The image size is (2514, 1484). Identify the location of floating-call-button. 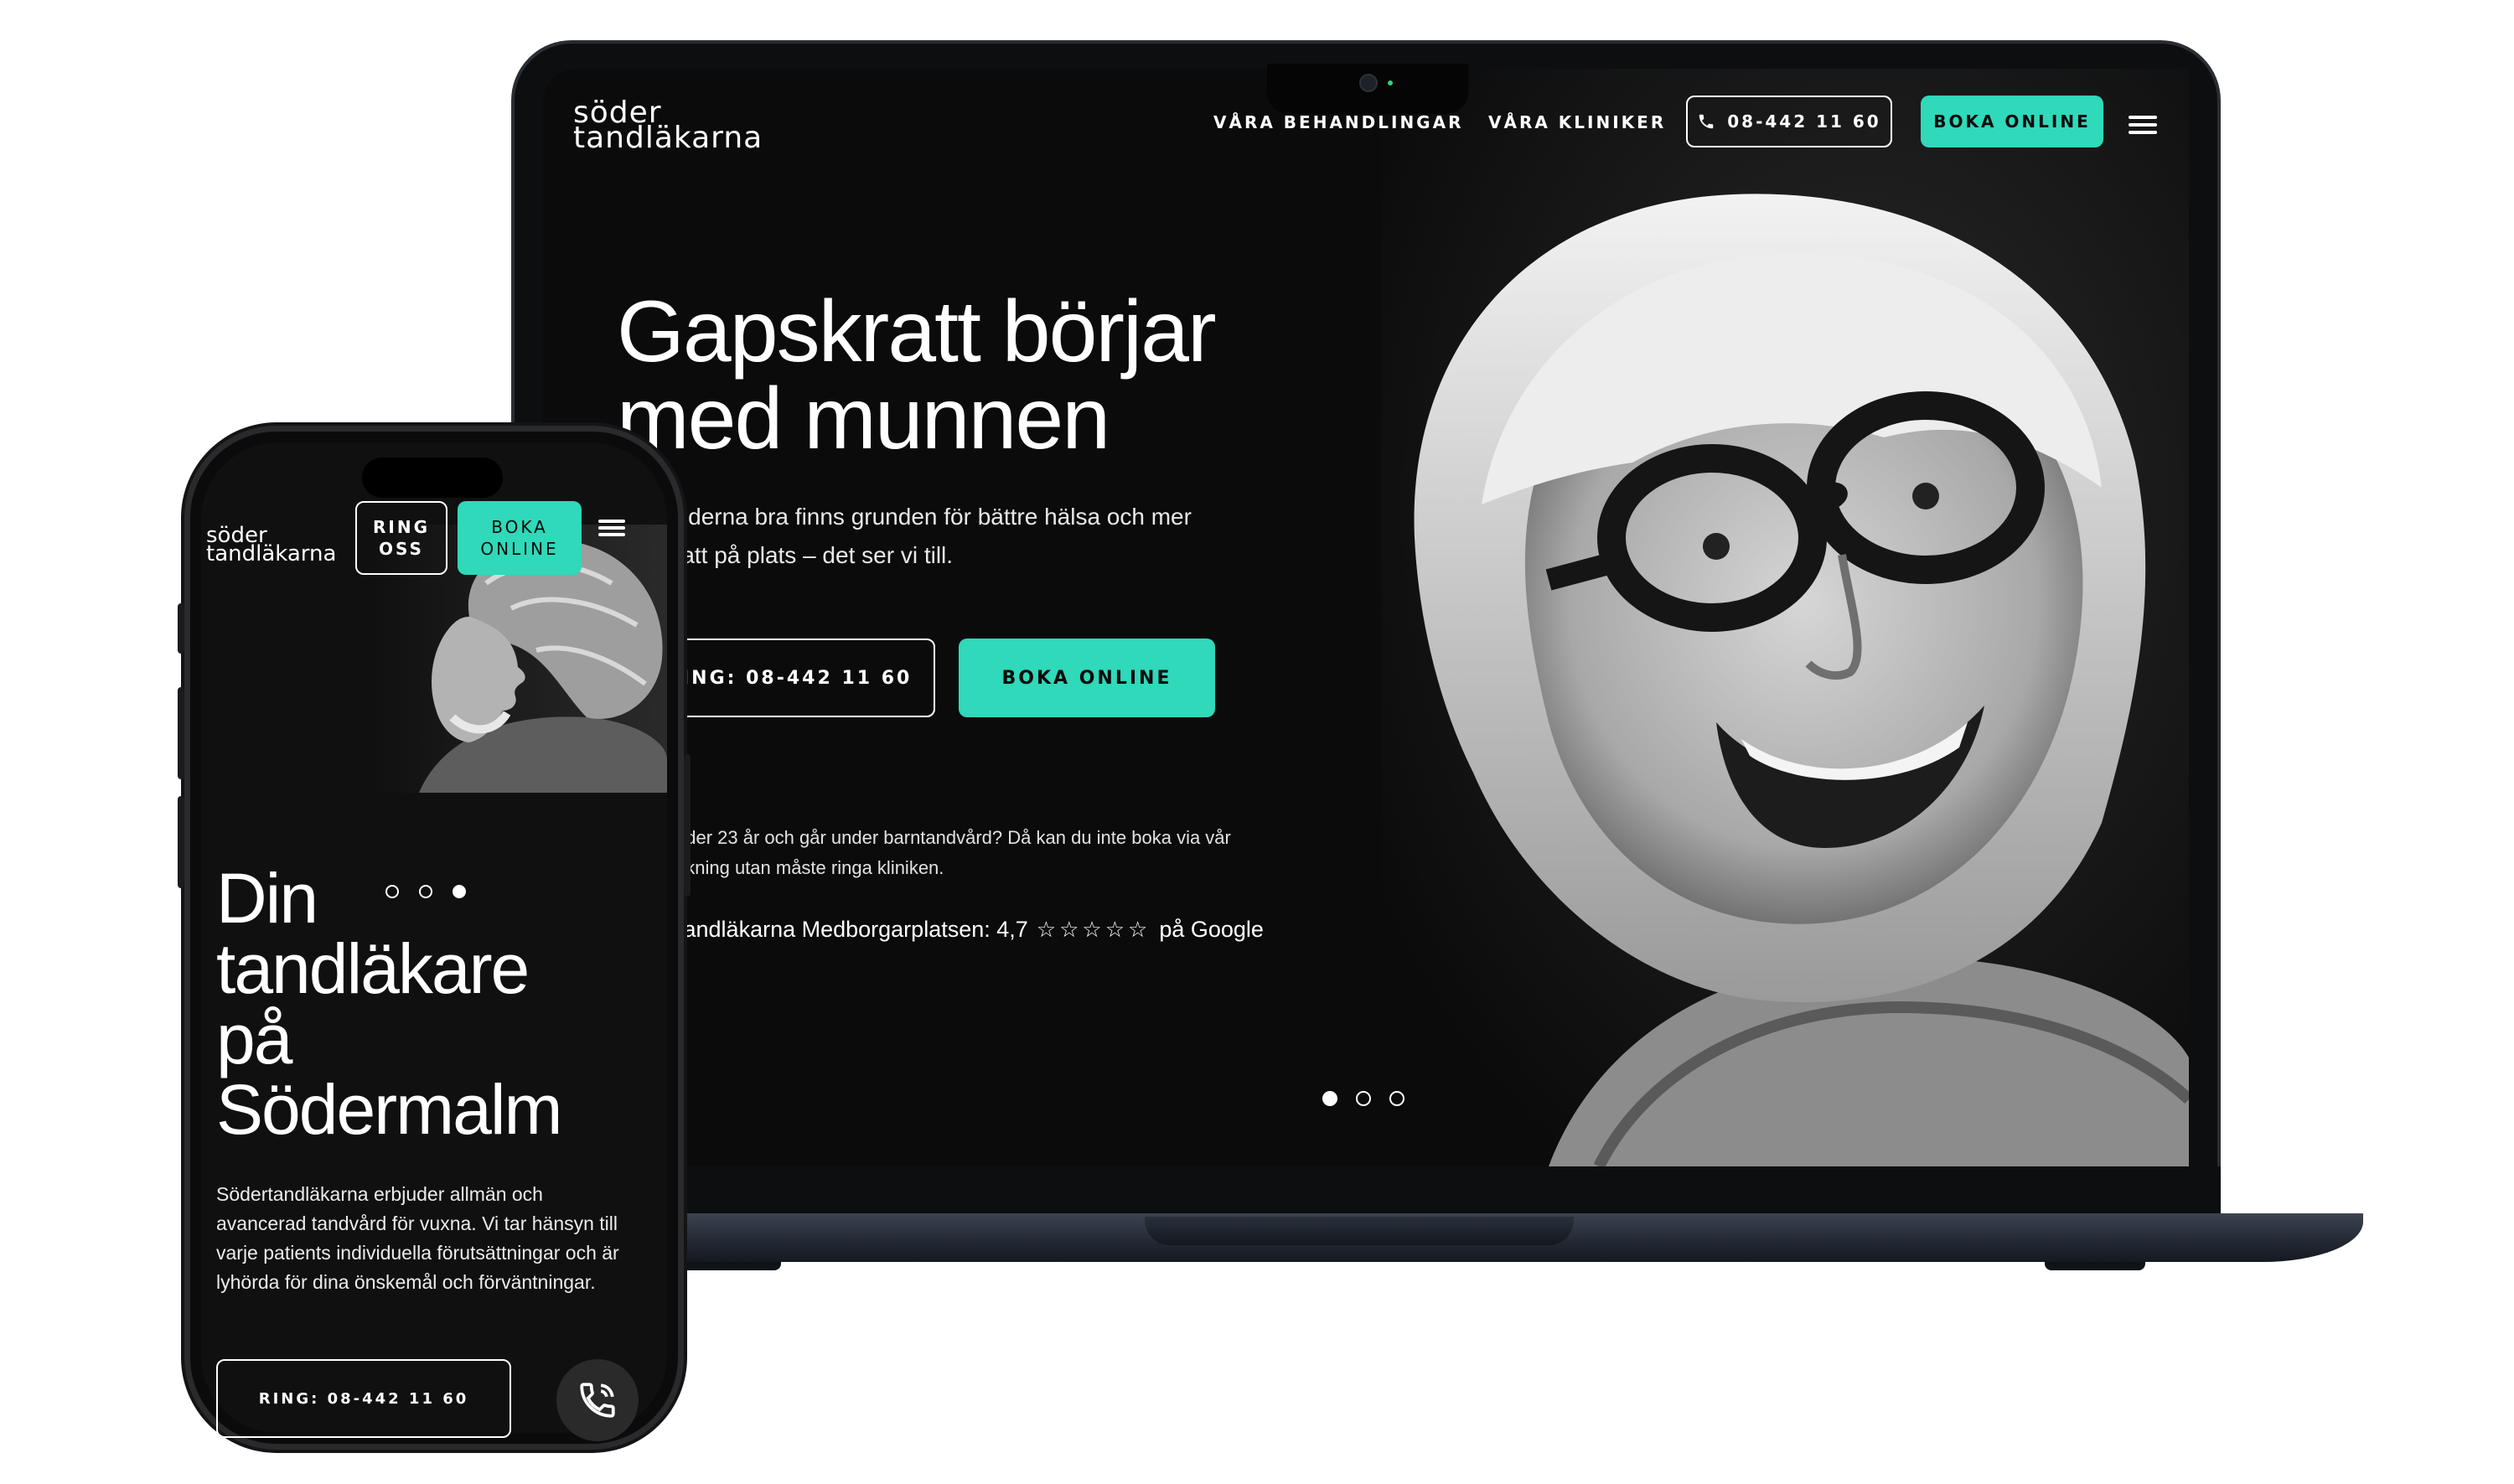
(597, 1400).